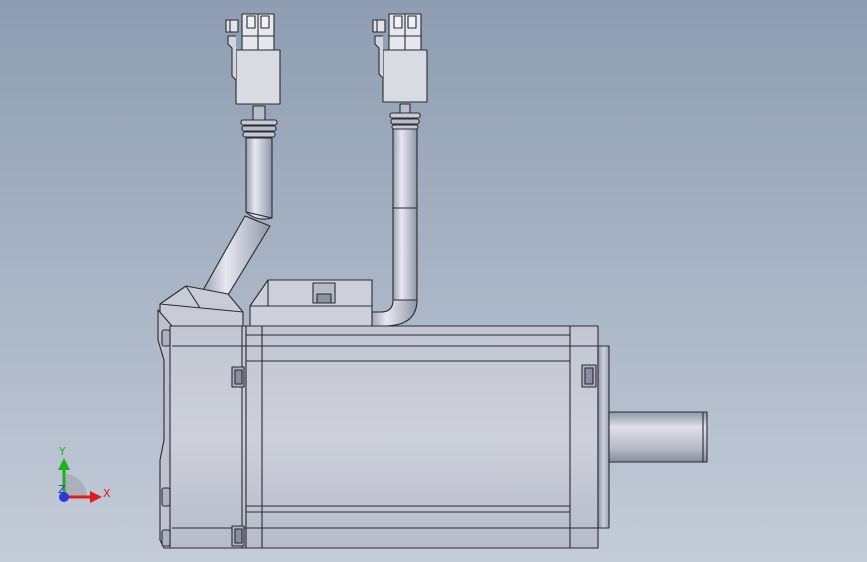 This screenshot has width=867, height=562. I want to click on power-connector, so click(253, 59).